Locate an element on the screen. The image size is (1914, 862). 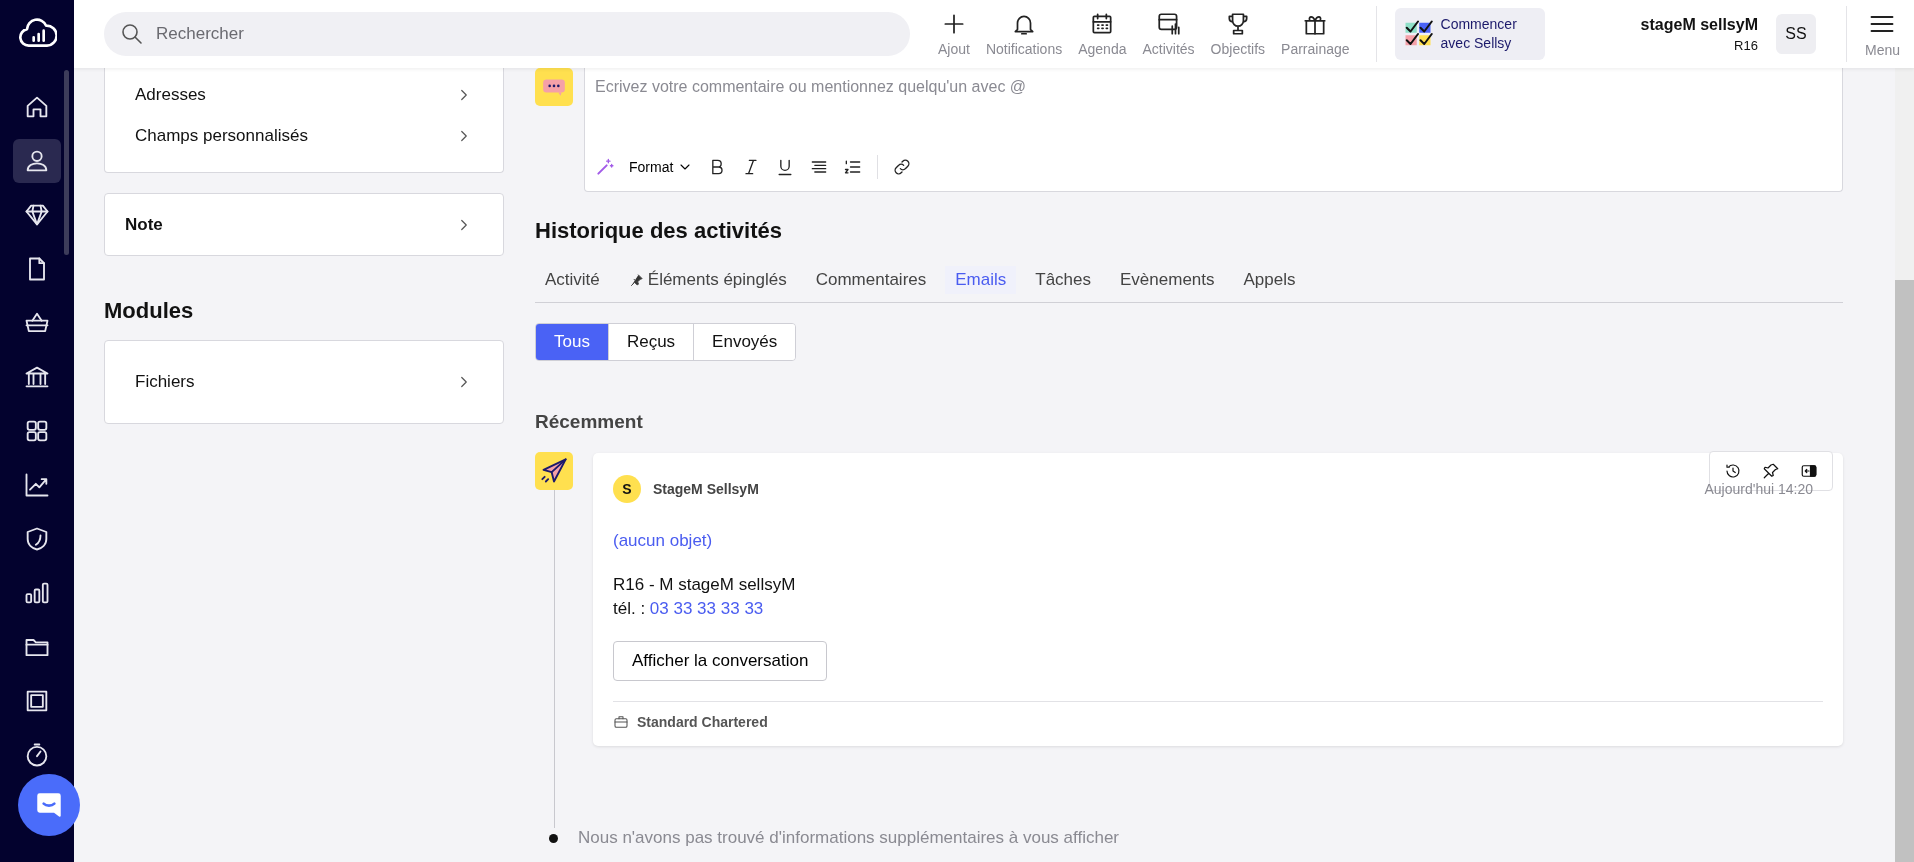
tab: Commentaires is located at coordinates (871, 280).